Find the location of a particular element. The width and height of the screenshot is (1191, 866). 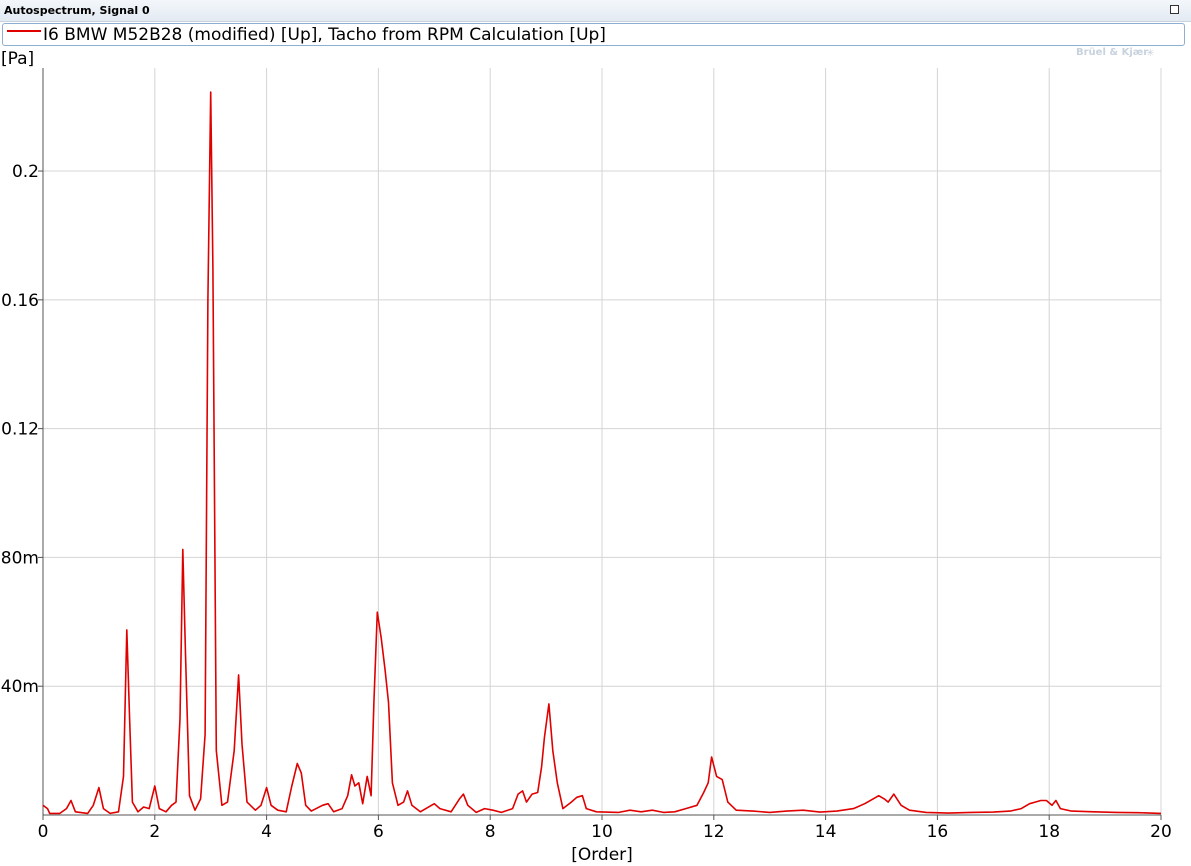

x-tick-label: 20 is located at coordinates (1161, 832).